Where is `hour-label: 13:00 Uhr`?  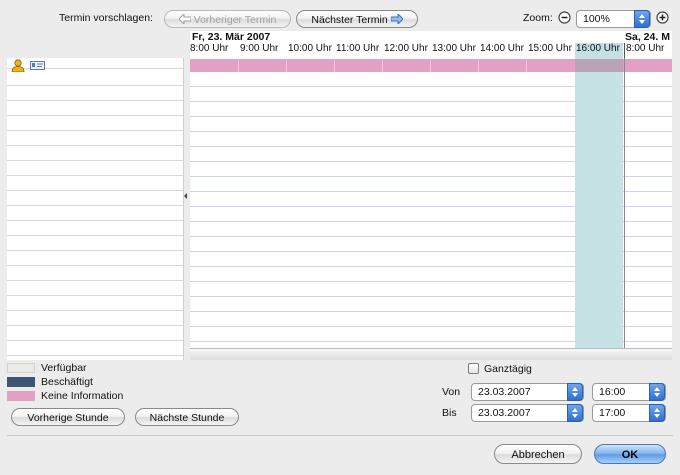
hour-label: 13:00 Uhr is located at coordinates (454, 48).